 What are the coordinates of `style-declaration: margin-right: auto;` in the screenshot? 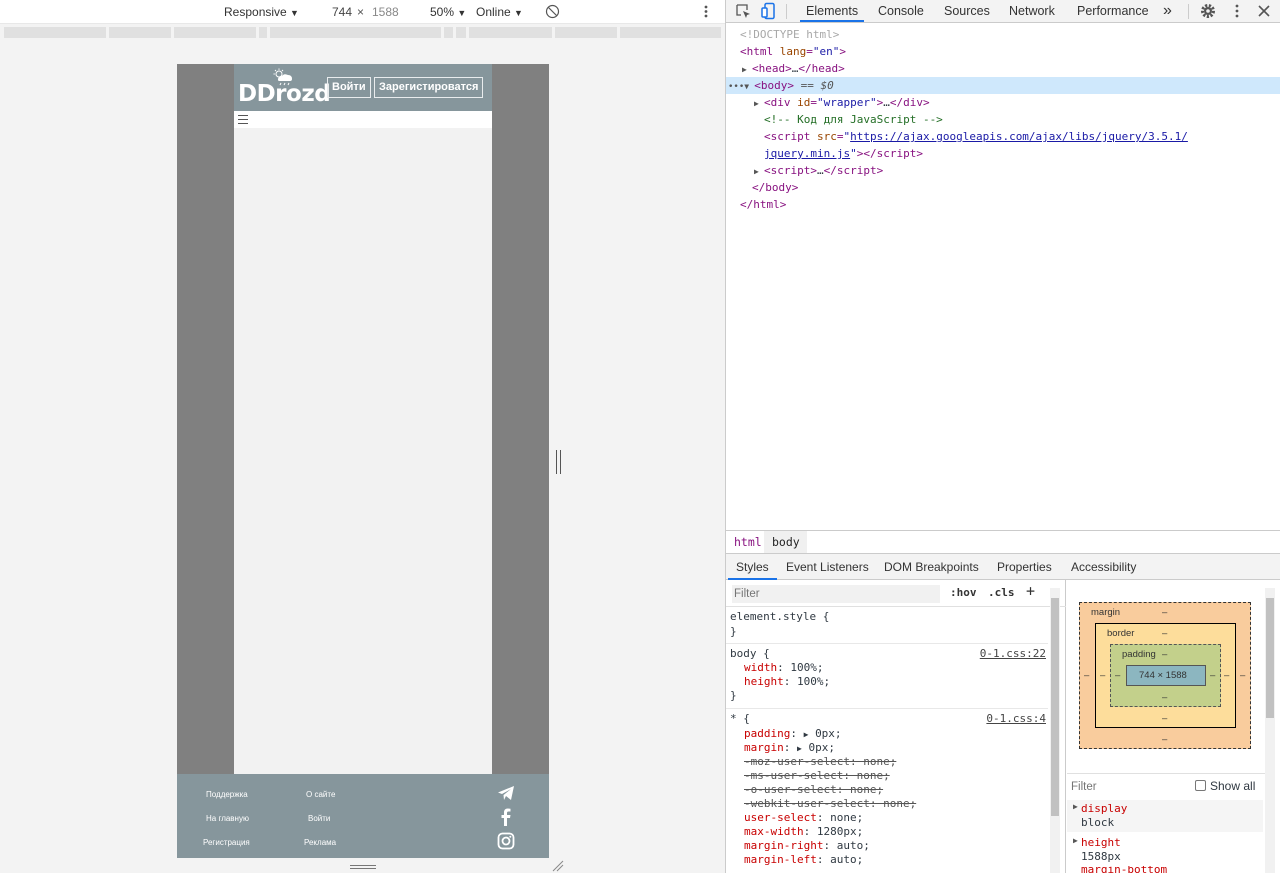 It's located at (807, 846).